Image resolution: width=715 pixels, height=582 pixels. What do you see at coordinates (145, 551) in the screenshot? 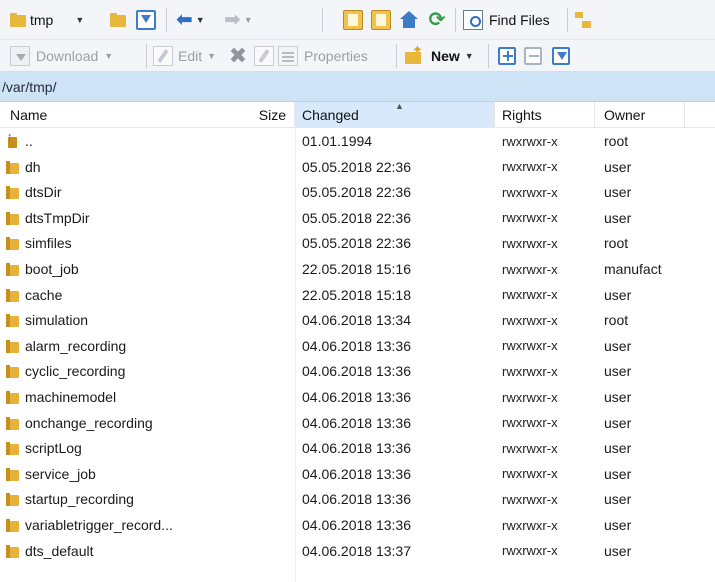
I see `file-name-cell: dts_default` at bounding box center [145, 551].